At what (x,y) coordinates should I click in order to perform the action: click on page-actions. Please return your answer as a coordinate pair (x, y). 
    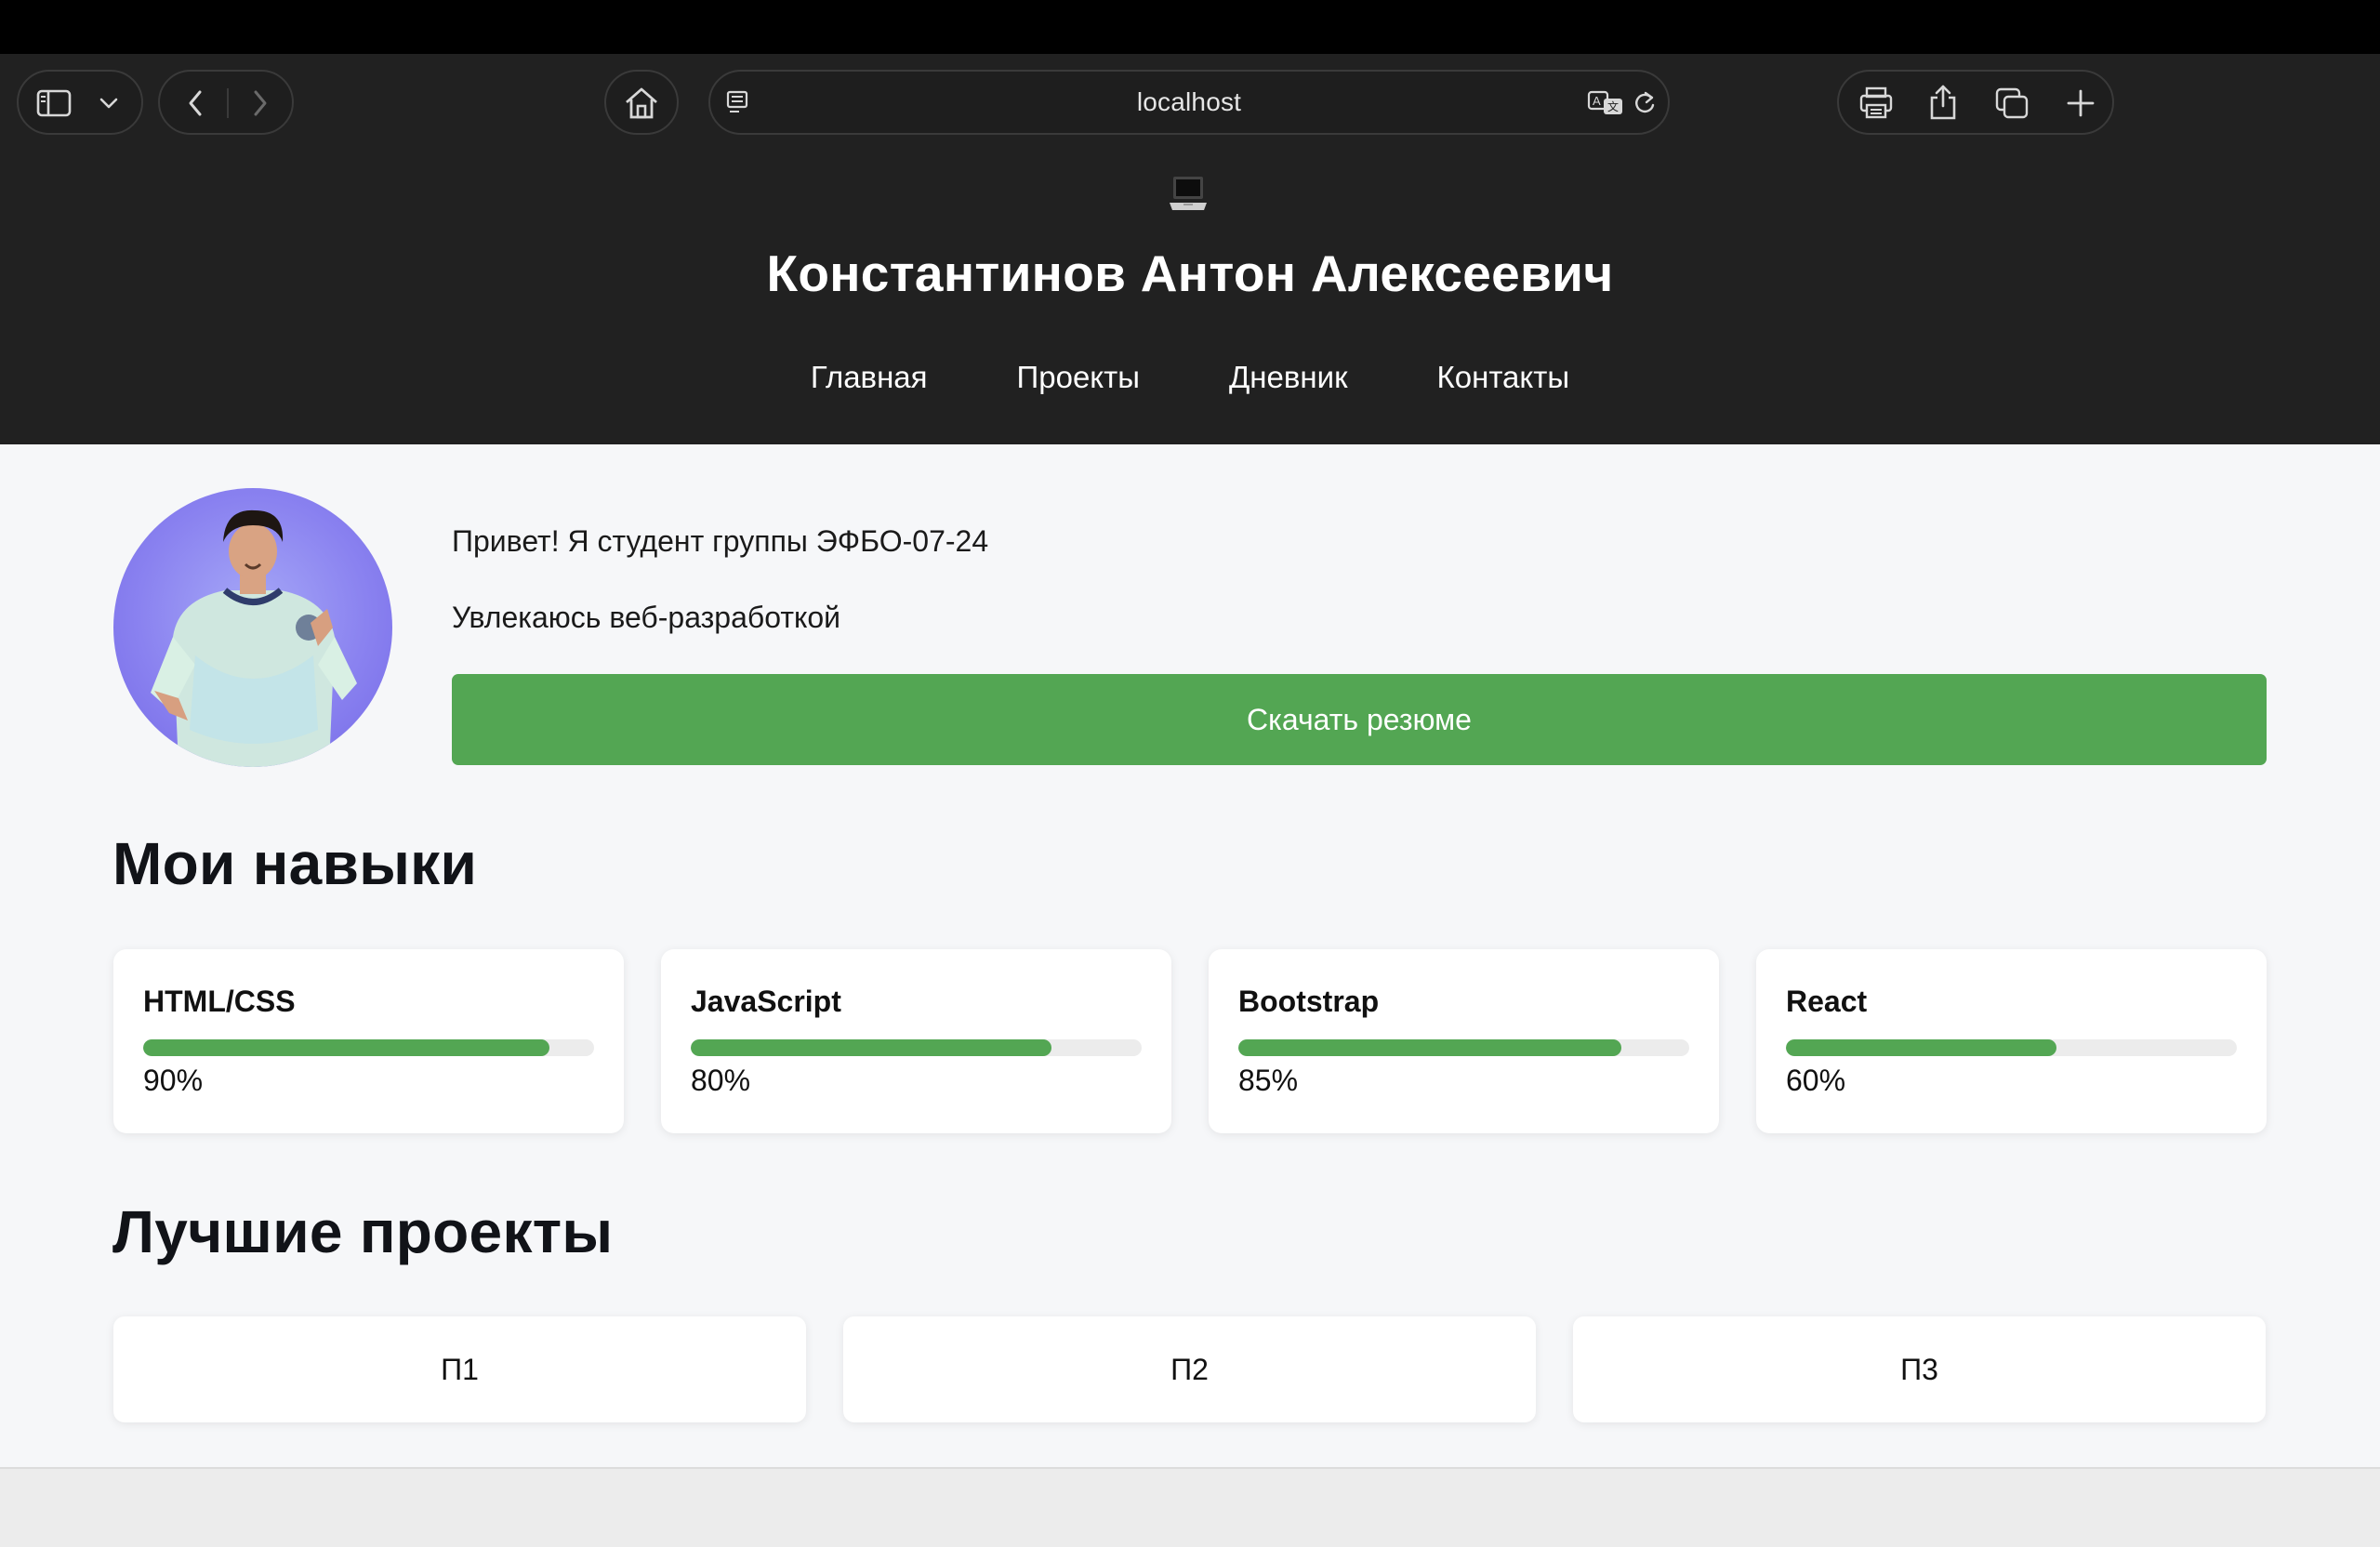
    Looking at the image, I should click on (1975, 102).